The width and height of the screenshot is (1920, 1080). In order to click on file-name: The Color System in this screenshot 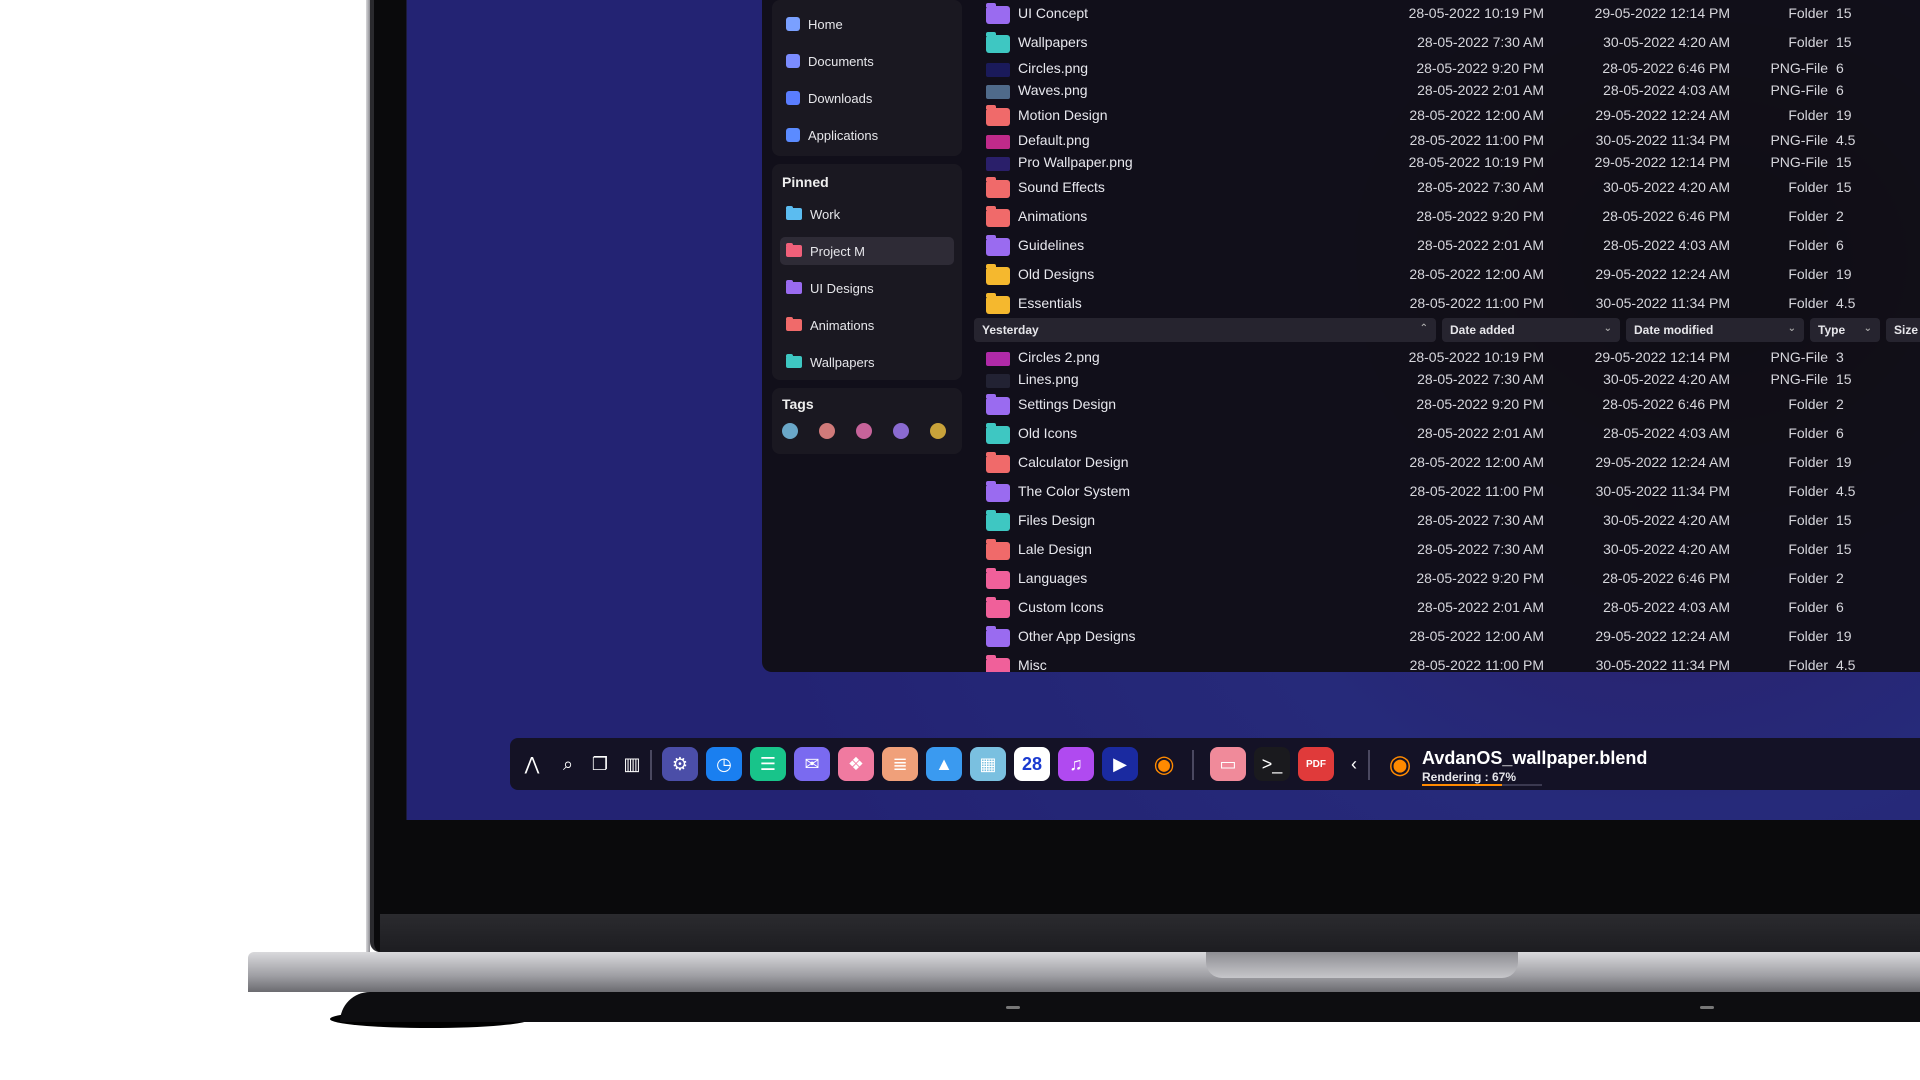, I will do `click(1074, 491)`.